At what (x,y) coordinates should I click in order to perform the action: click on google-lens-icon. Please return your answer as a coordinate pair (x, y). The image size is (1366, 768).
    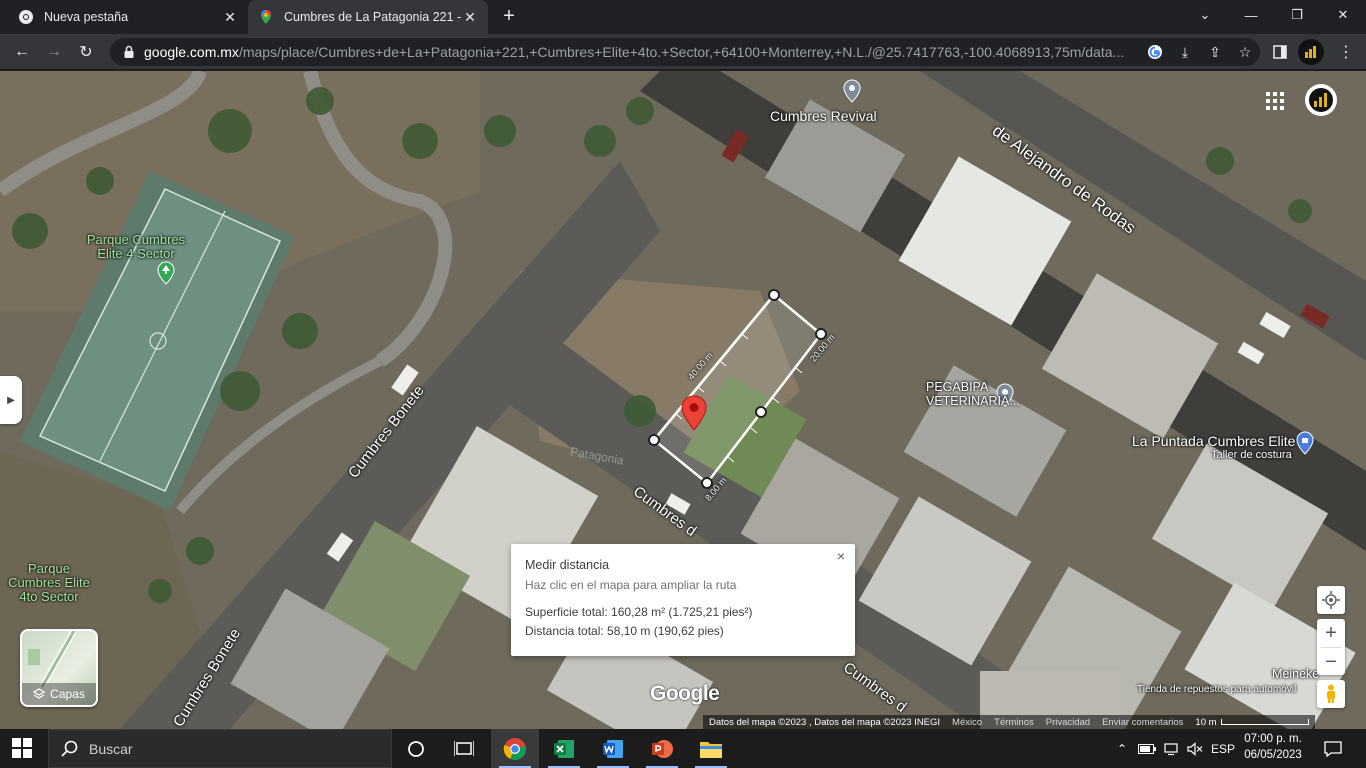
    Looking at the image, I should click on (1155, 52).